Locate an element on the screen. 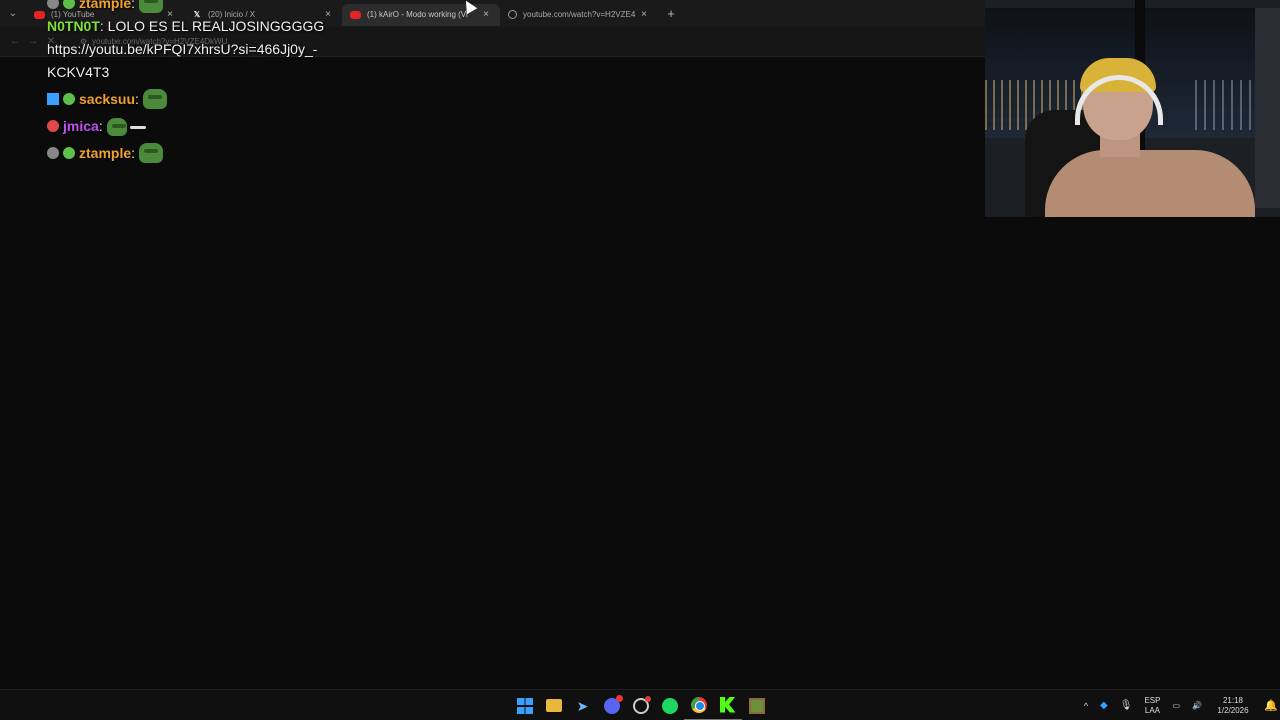  microphone-icon: 🎙 is located at coordinates (1126, 705).